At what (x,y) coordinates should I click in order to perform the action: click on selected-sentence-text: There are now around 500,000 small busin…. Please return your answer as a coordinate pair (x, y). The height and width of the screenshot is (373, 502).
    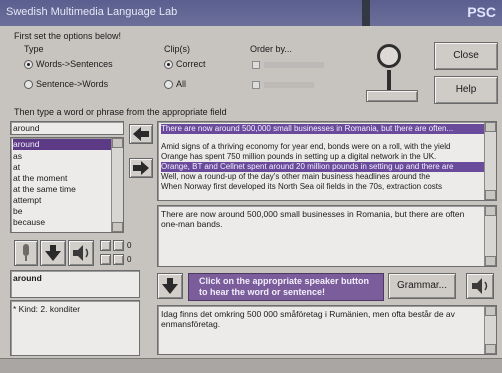
    Looking at the image, I should click on (313, 219).